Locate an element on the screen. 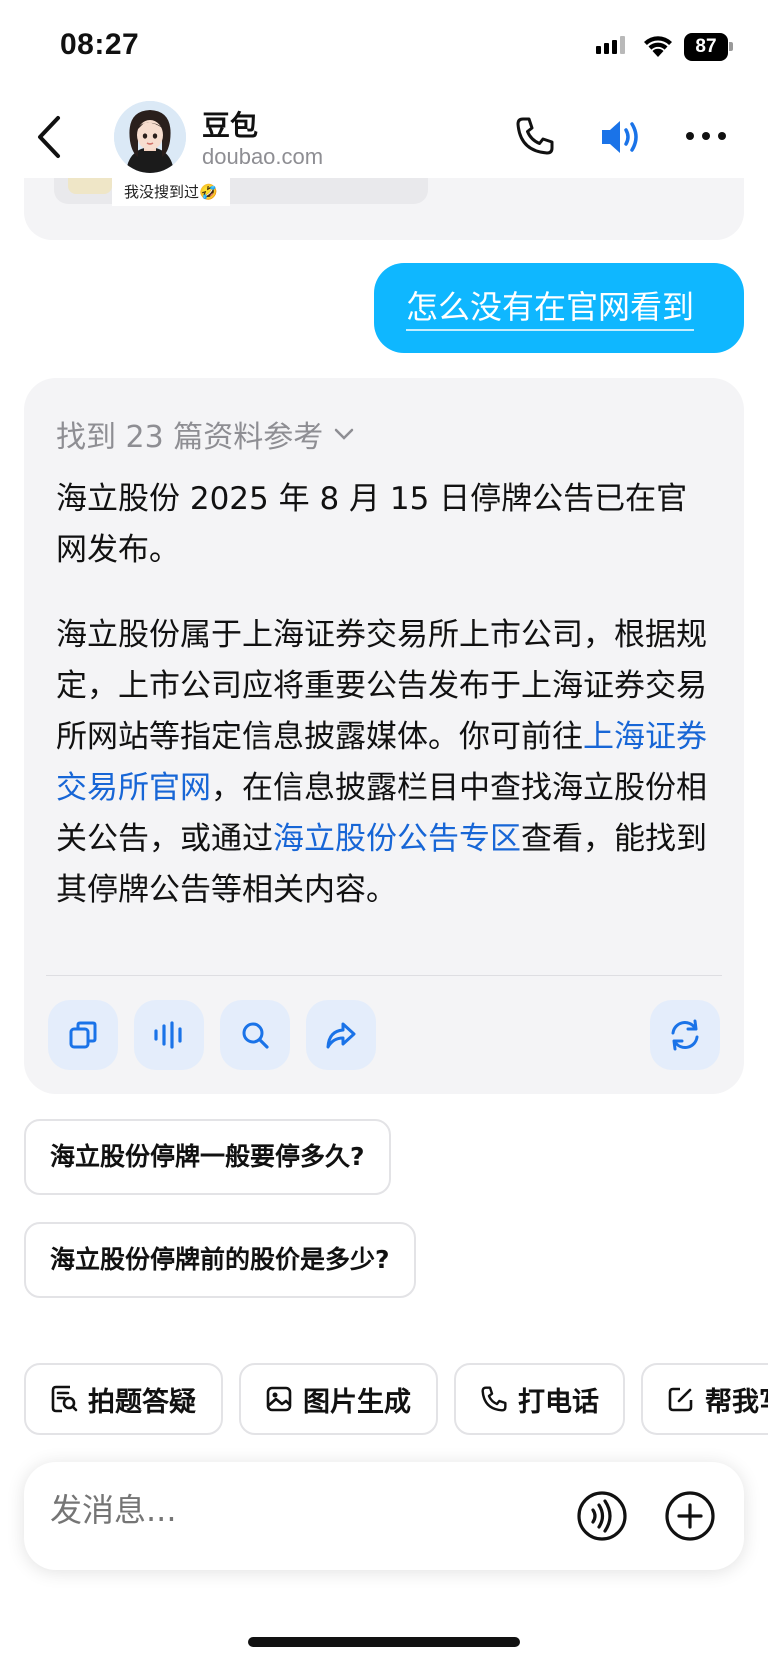 This screenshot has width=768, height=1663. home-indicator is located at coordinates (384, 1642).